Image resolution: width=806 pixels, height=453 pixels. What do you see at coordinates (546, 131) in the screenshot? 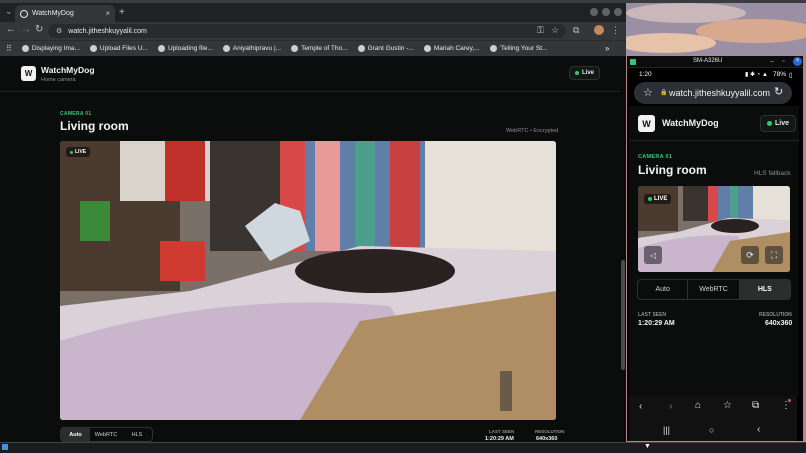
I see `security-label: Encrypted` at bounding box center [546, 131].